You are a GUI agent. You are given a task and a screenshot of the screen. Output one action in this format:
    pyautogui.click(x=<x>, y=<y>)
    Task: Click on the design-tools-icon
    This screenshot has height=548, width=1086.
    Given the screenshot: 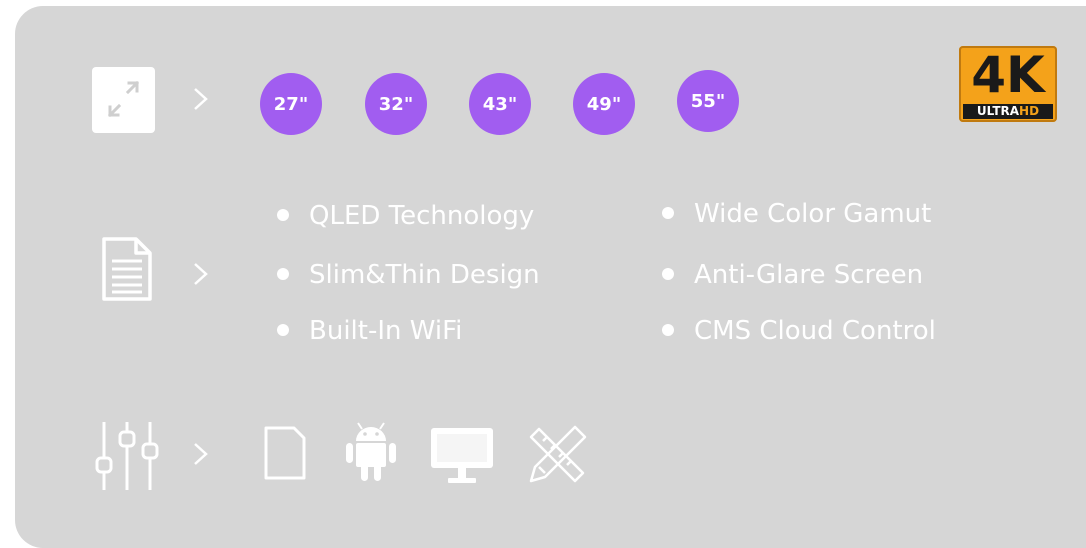 What is the action you would take?
    pyautogui.click(x=558, y=454)
    